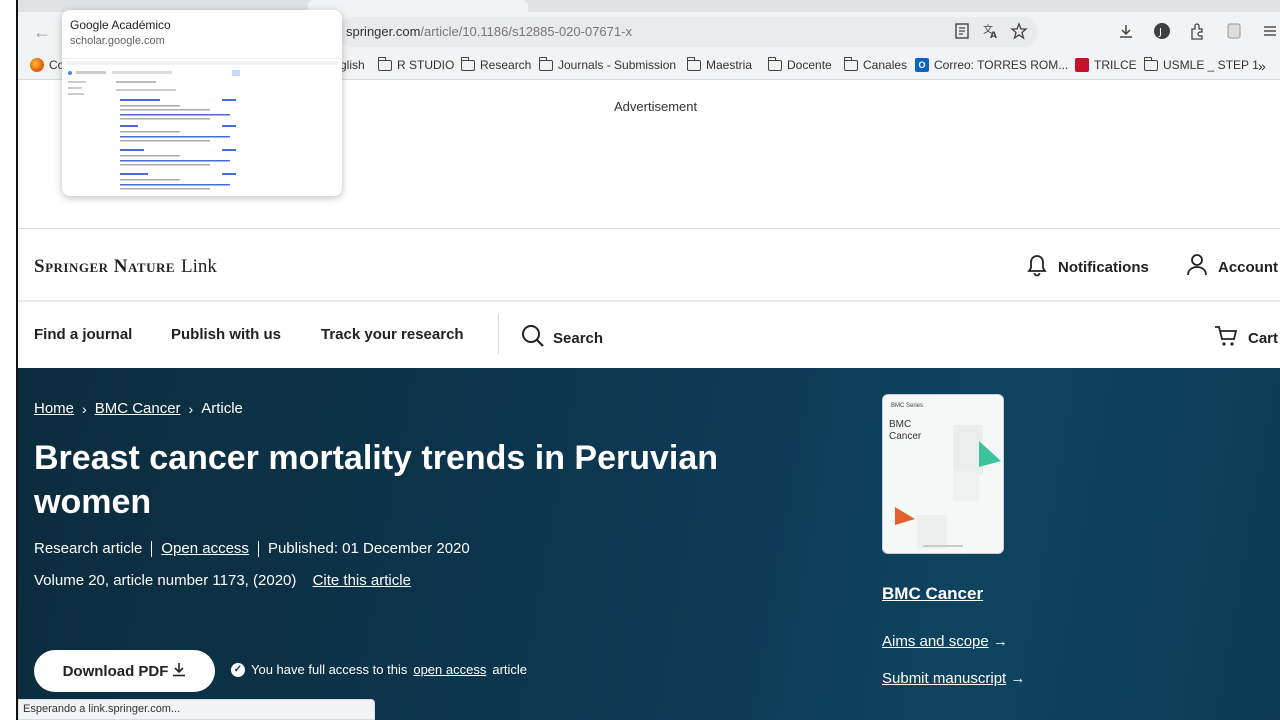 The height and width of the screenshot is (720, 1280). Describe the element at coordinates (47, 65) in the screenshot. I see `bookmark-item: Co` at that location.